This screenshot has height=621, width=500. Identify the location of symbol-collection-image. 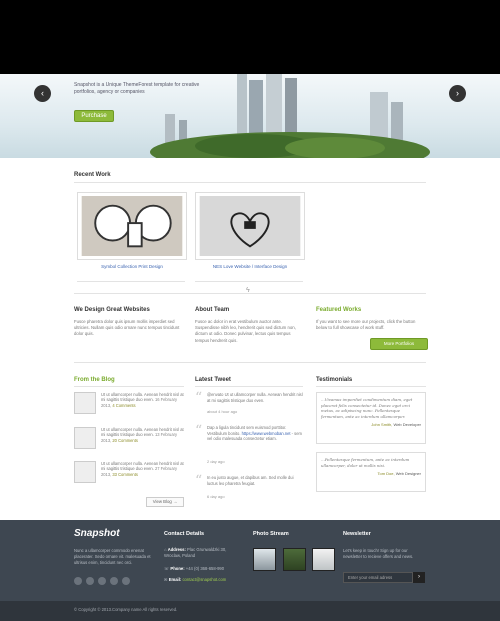
(132, 226).